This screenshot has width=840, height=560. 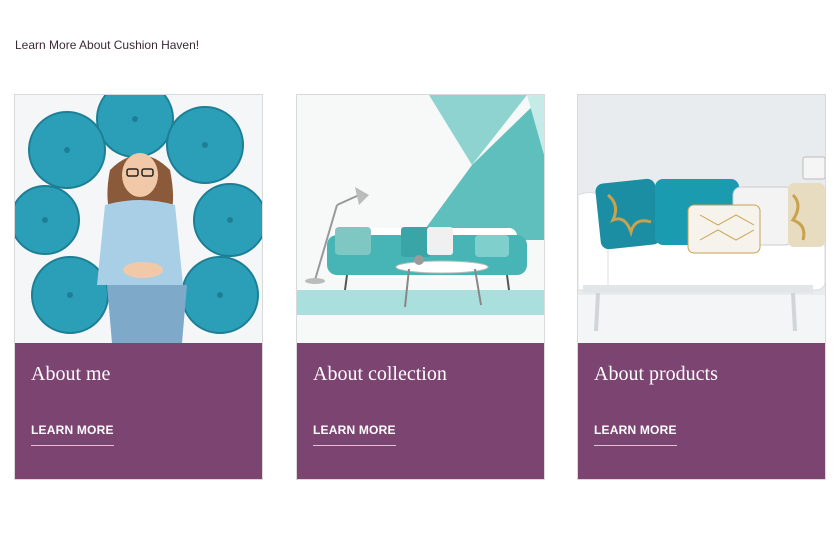 What do you see at coordinates (420, 411) in the screenshot?
I see `card-panel: About collection LEARN MORE` at bounding box center [420, 411].